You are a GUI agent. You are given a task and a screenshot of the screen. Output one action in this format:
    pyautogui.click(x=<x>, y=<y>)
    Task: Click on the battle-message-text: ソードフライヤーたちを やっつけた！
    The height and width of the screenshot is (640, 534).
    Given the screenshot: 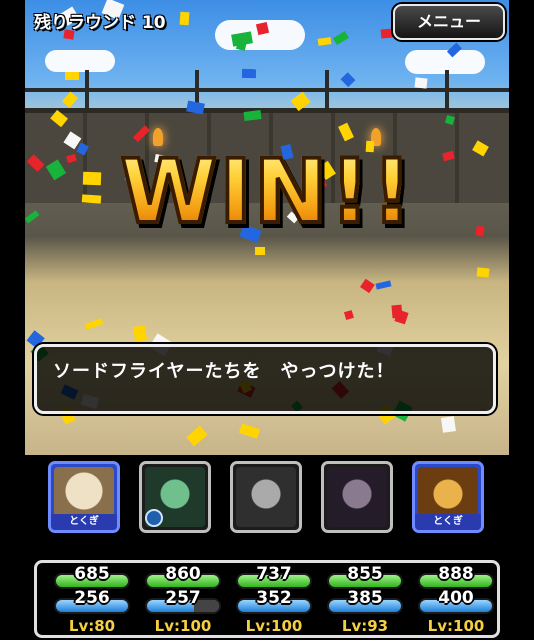 What is the action you would take?
    pyautogui.click(x=224, y=371)
    